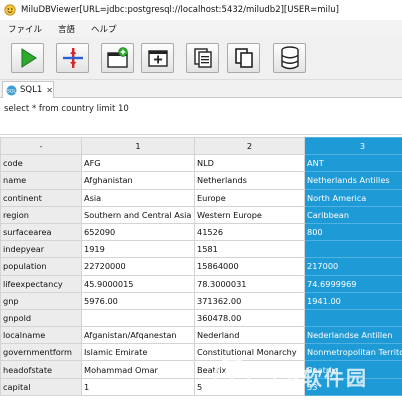 This screenshot has width=402, height=406. What do you see at coordinates (353, 197) in the screenshot?
I see `table-cell: North America` at bounding box center [353, 197].